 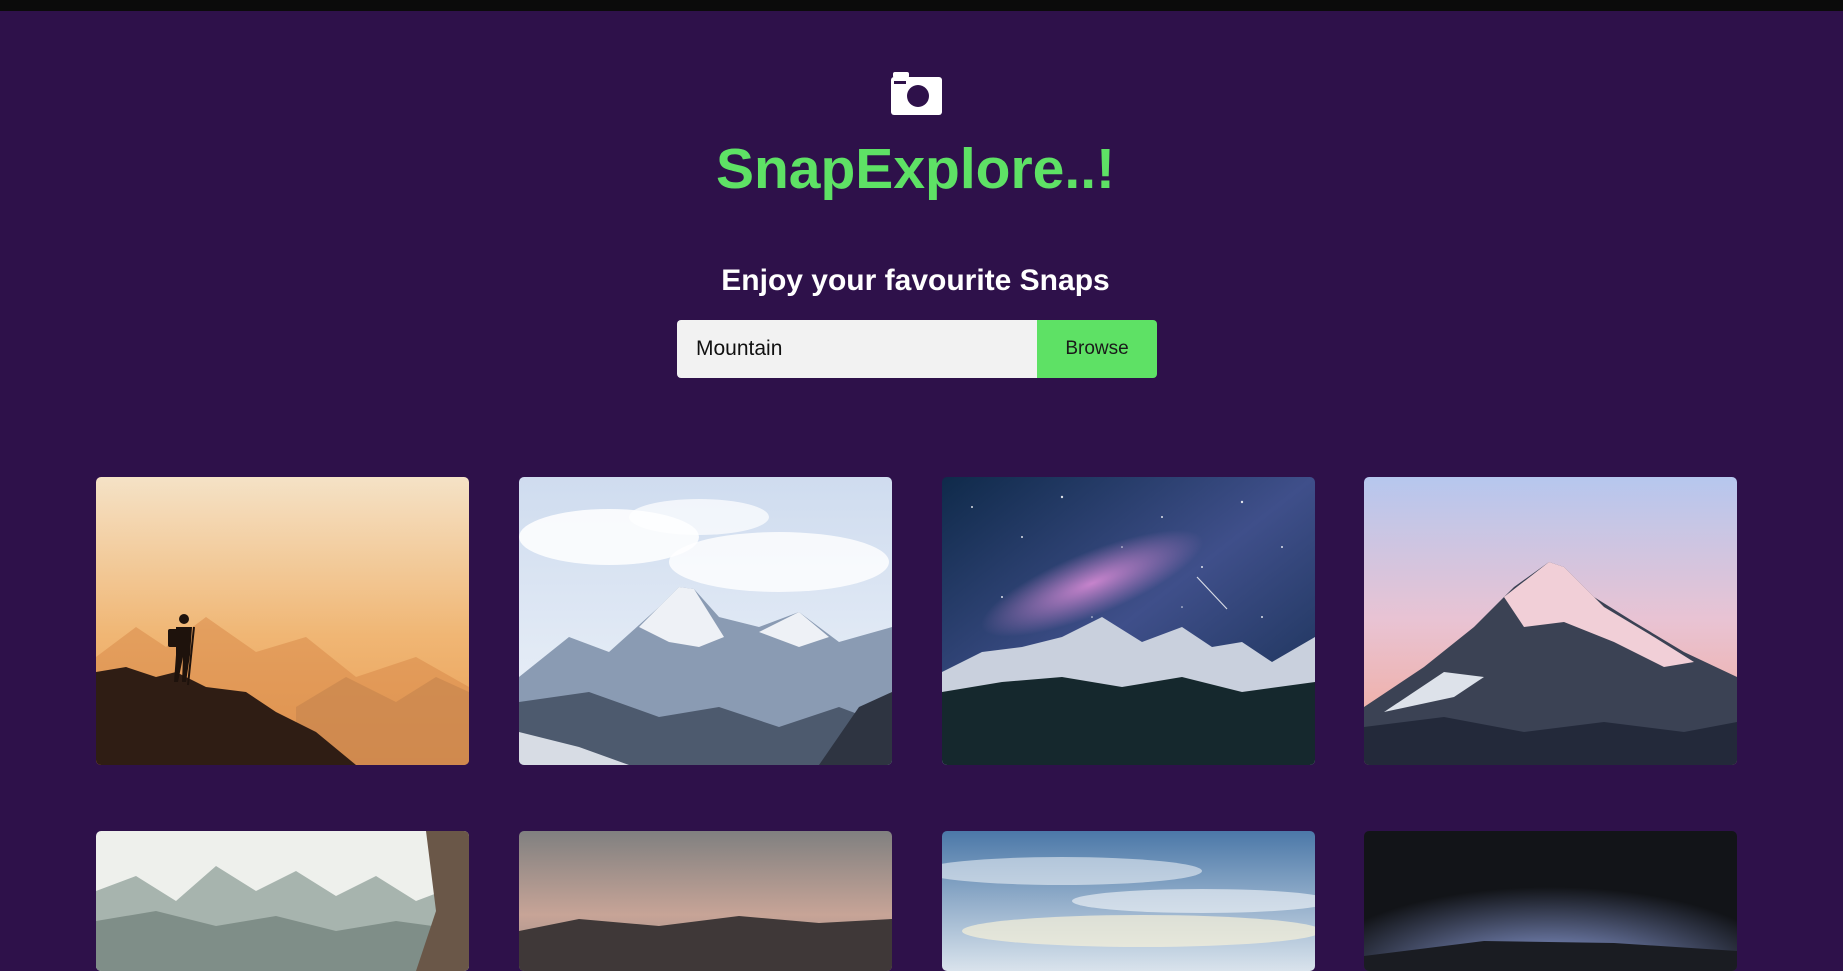 I want to click on search-form: Browse, so click(x=917, y=349).